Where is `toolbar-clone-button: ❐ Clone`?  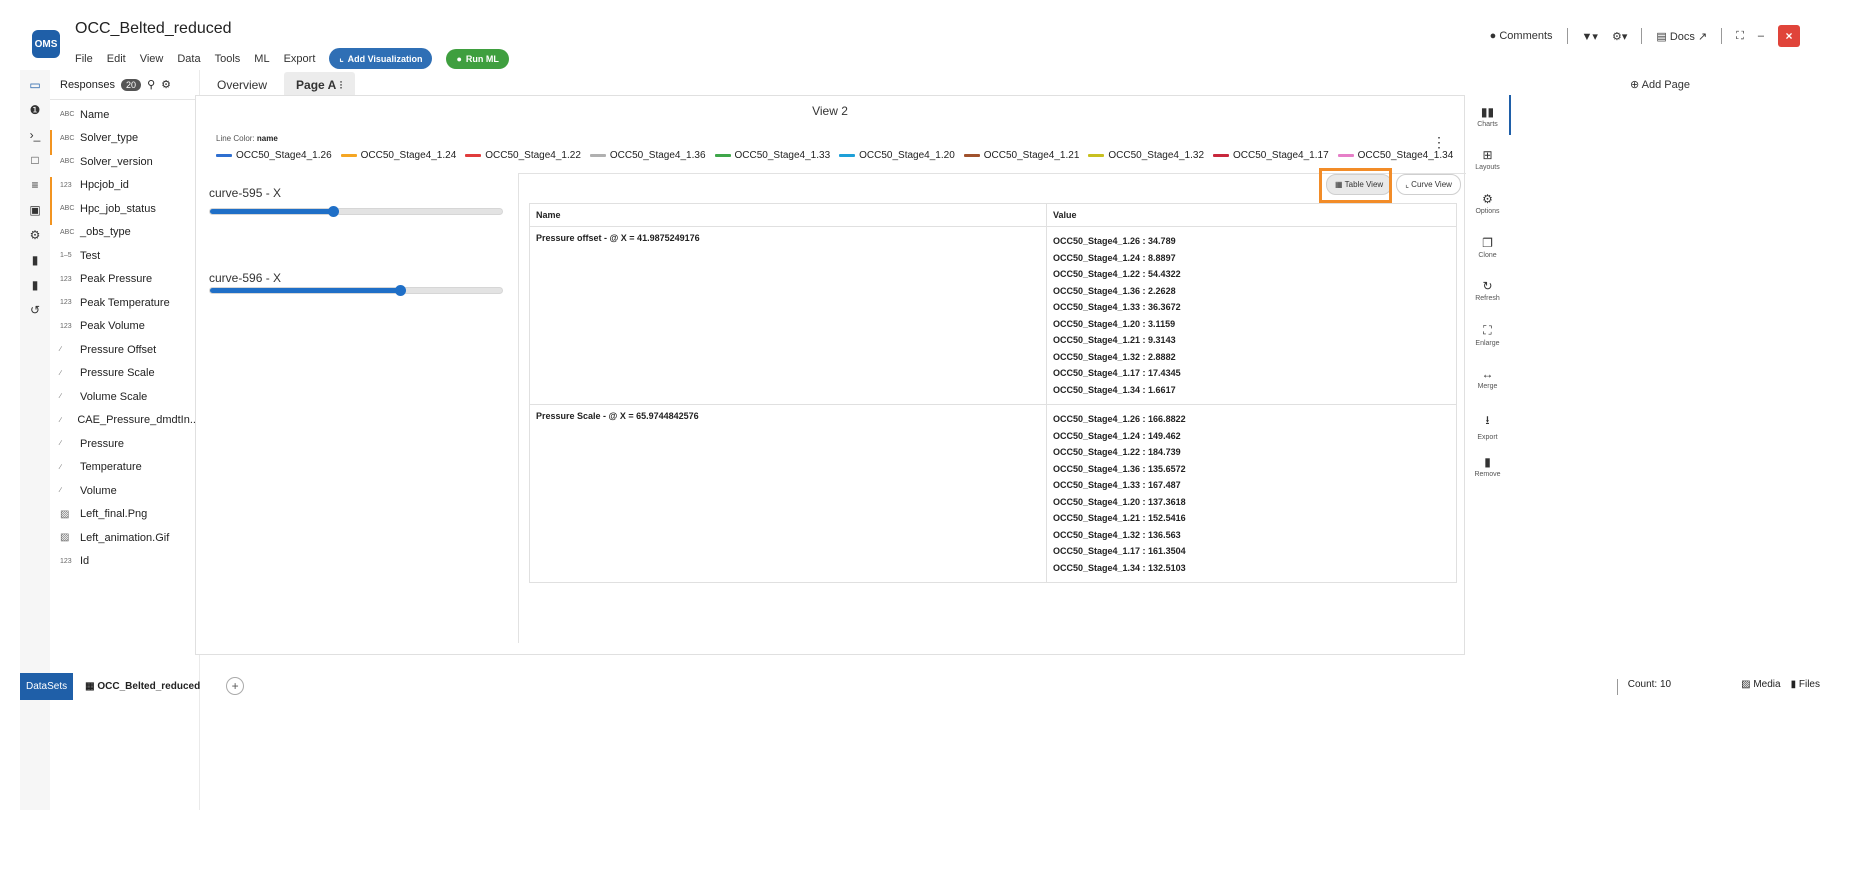 toolbar-clone-button: ❐ Clone is located at coordinates (1487, 247).